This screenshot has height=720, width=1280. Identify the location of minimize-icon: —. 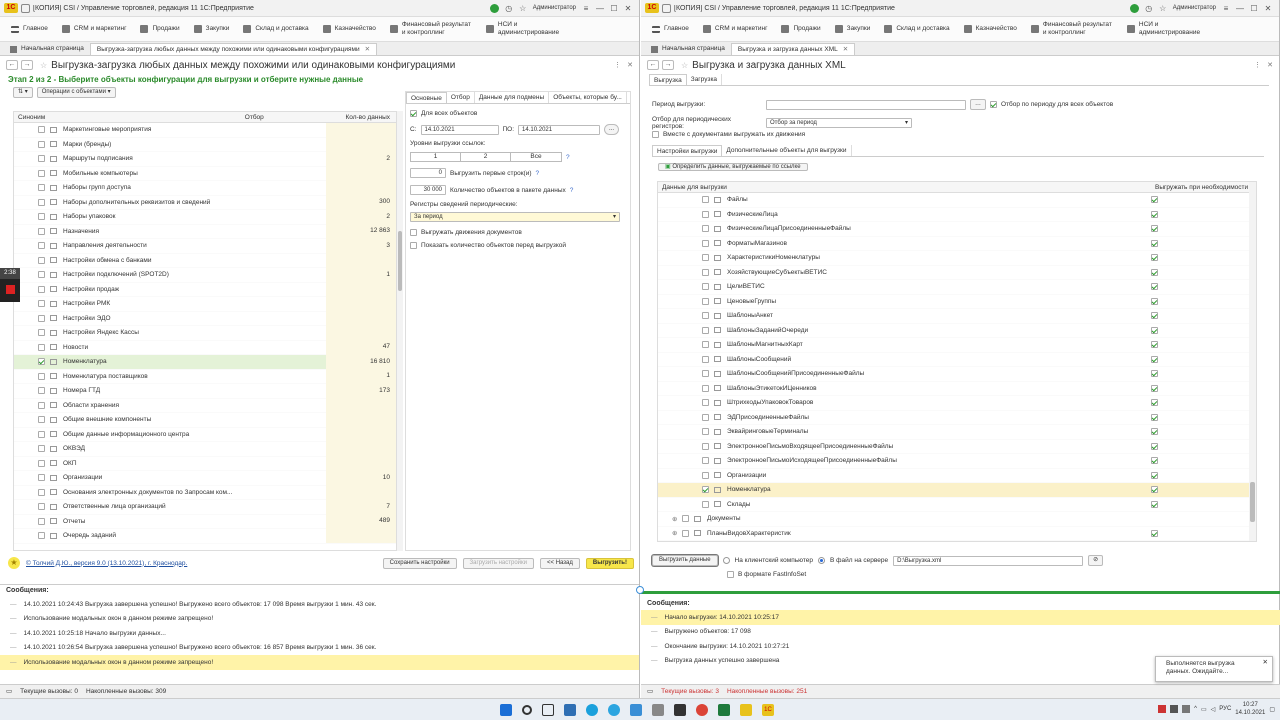
(600, 8).